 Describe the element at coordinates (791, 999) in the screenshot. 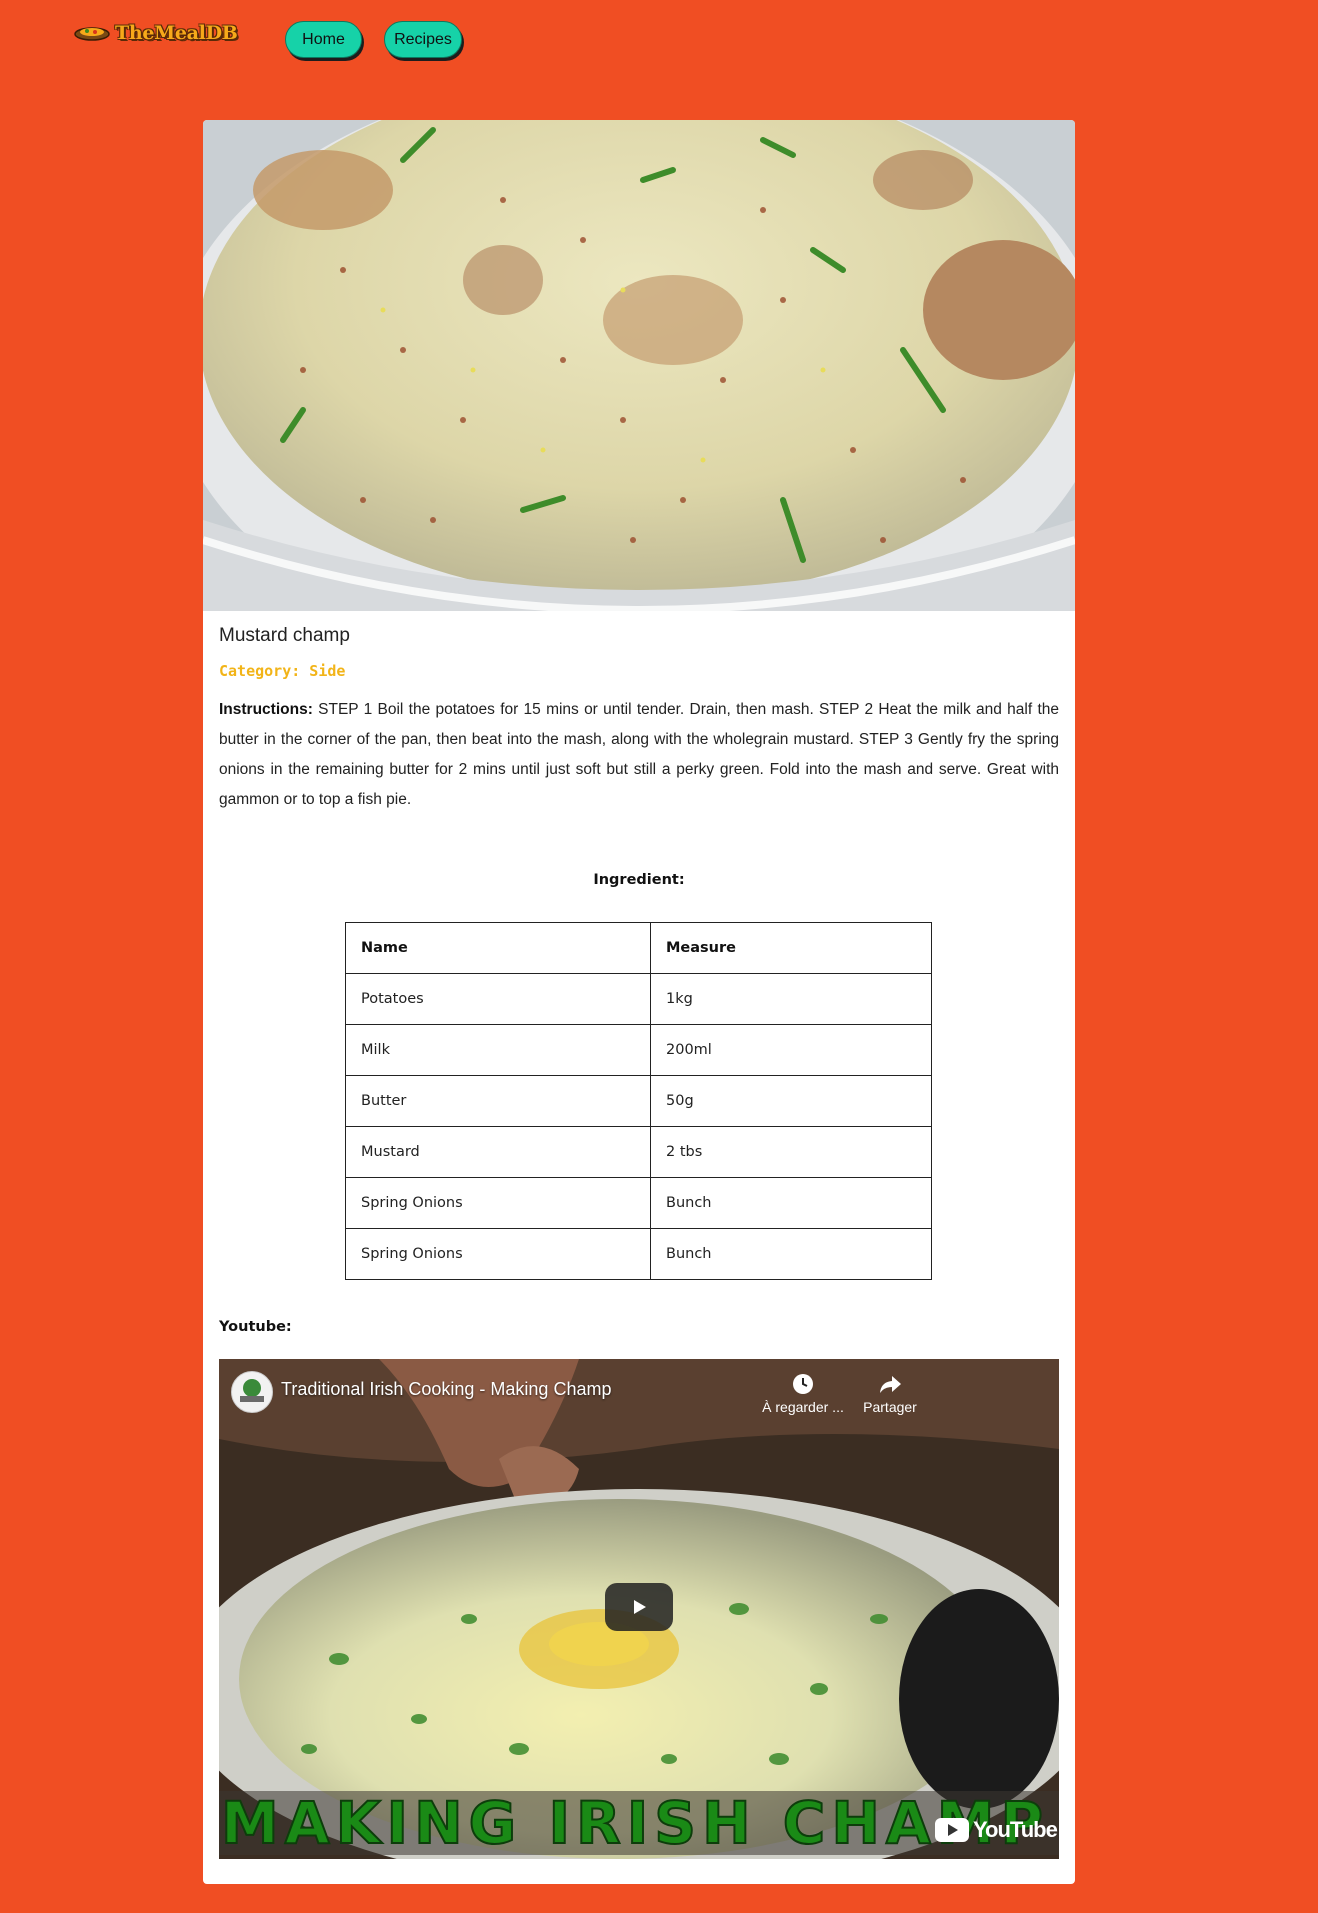

I see `ingredient-measure: 1kg` at that location.